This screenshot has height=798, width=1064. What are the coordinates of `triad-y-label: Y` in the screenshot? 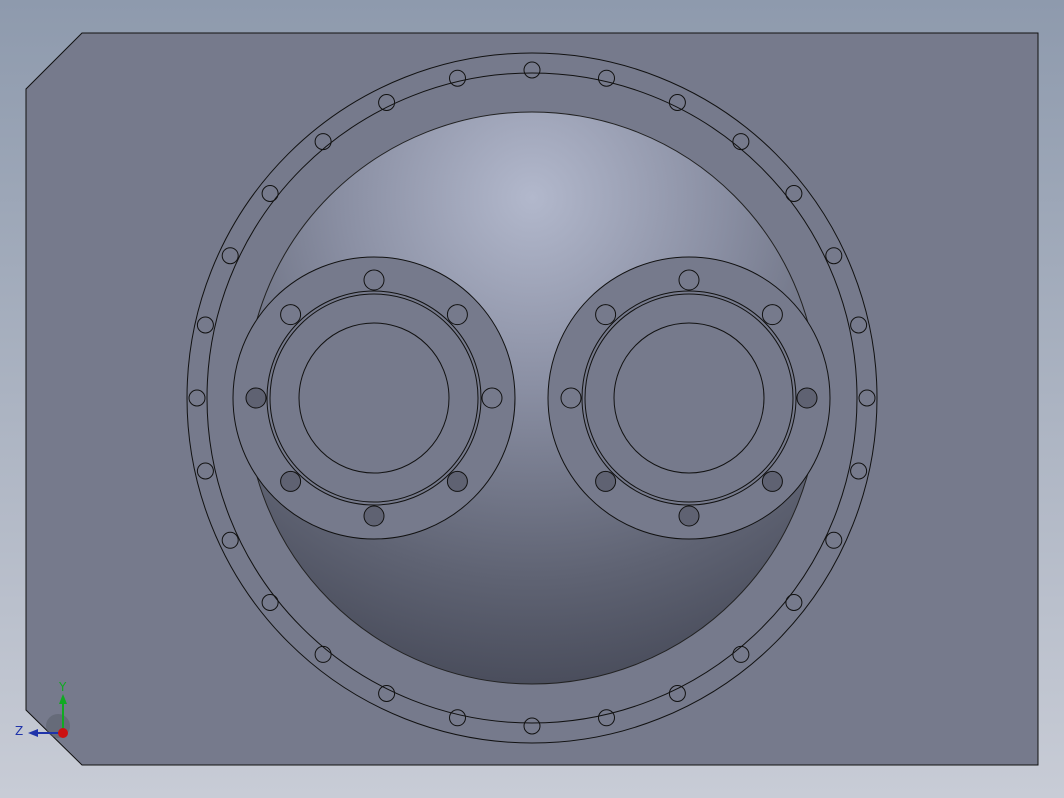 It's located at (62, 687).